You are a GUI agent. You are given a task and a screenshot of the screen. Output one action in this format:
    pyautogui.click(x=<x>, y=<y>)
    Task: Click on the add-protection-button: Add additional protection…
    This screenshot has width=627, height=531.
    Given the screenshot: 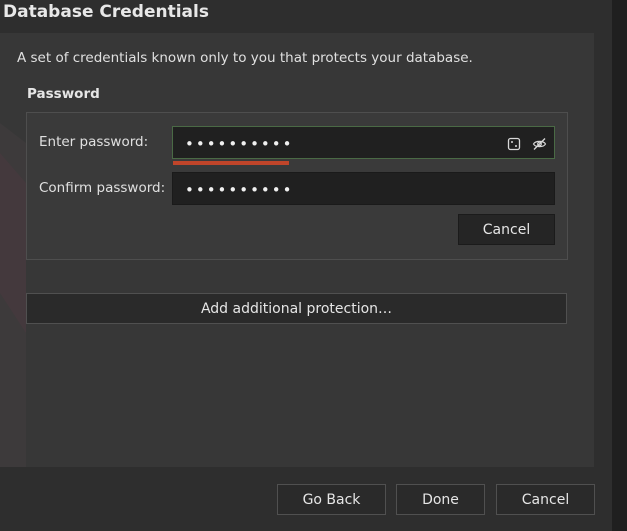 What is the action you would take?
    pyautogui.click(x=296, y=308)
    